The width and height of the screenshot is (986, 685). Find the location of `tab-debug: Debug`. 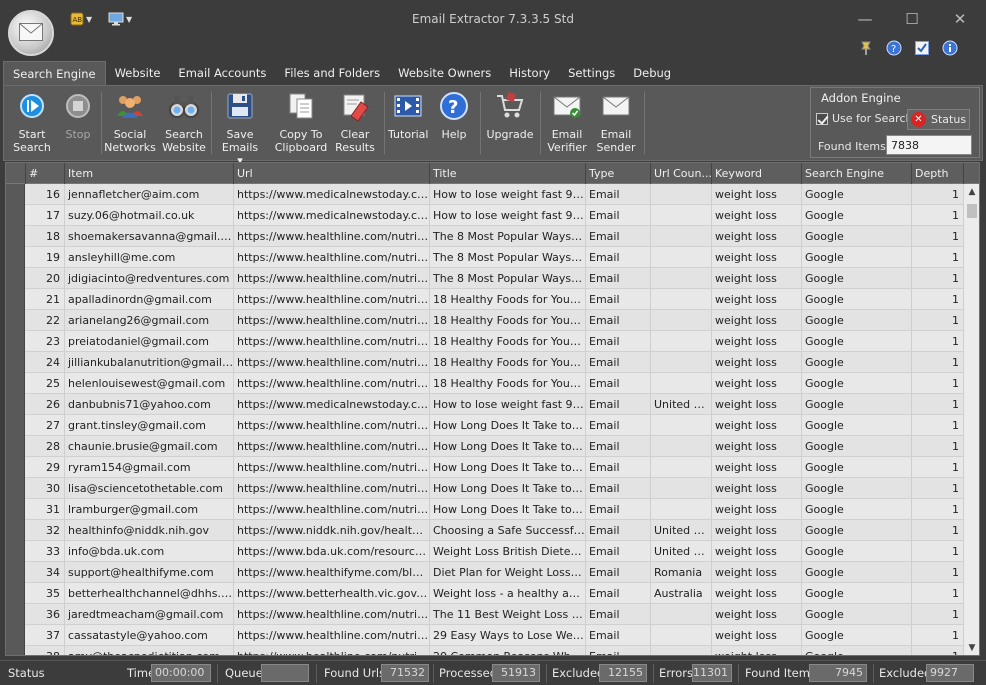

tab-debug: Debug is located at coordinates (652, 73).